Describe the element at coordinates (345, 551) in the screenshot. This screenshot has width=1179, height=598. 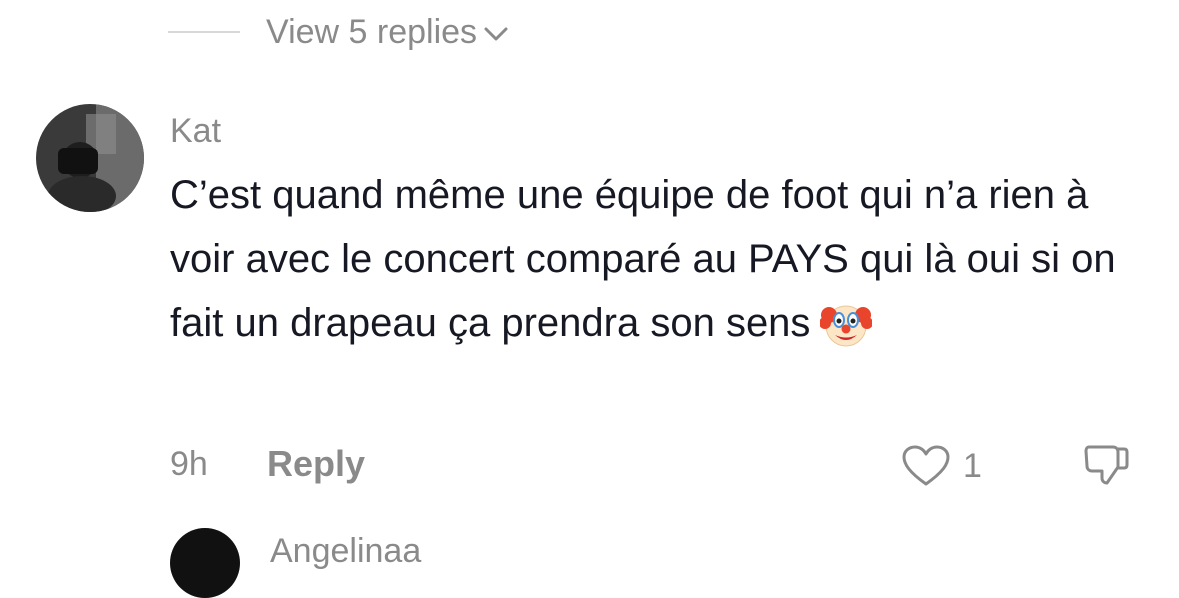
I see `next-comment-author: Angelinaa` at that location.